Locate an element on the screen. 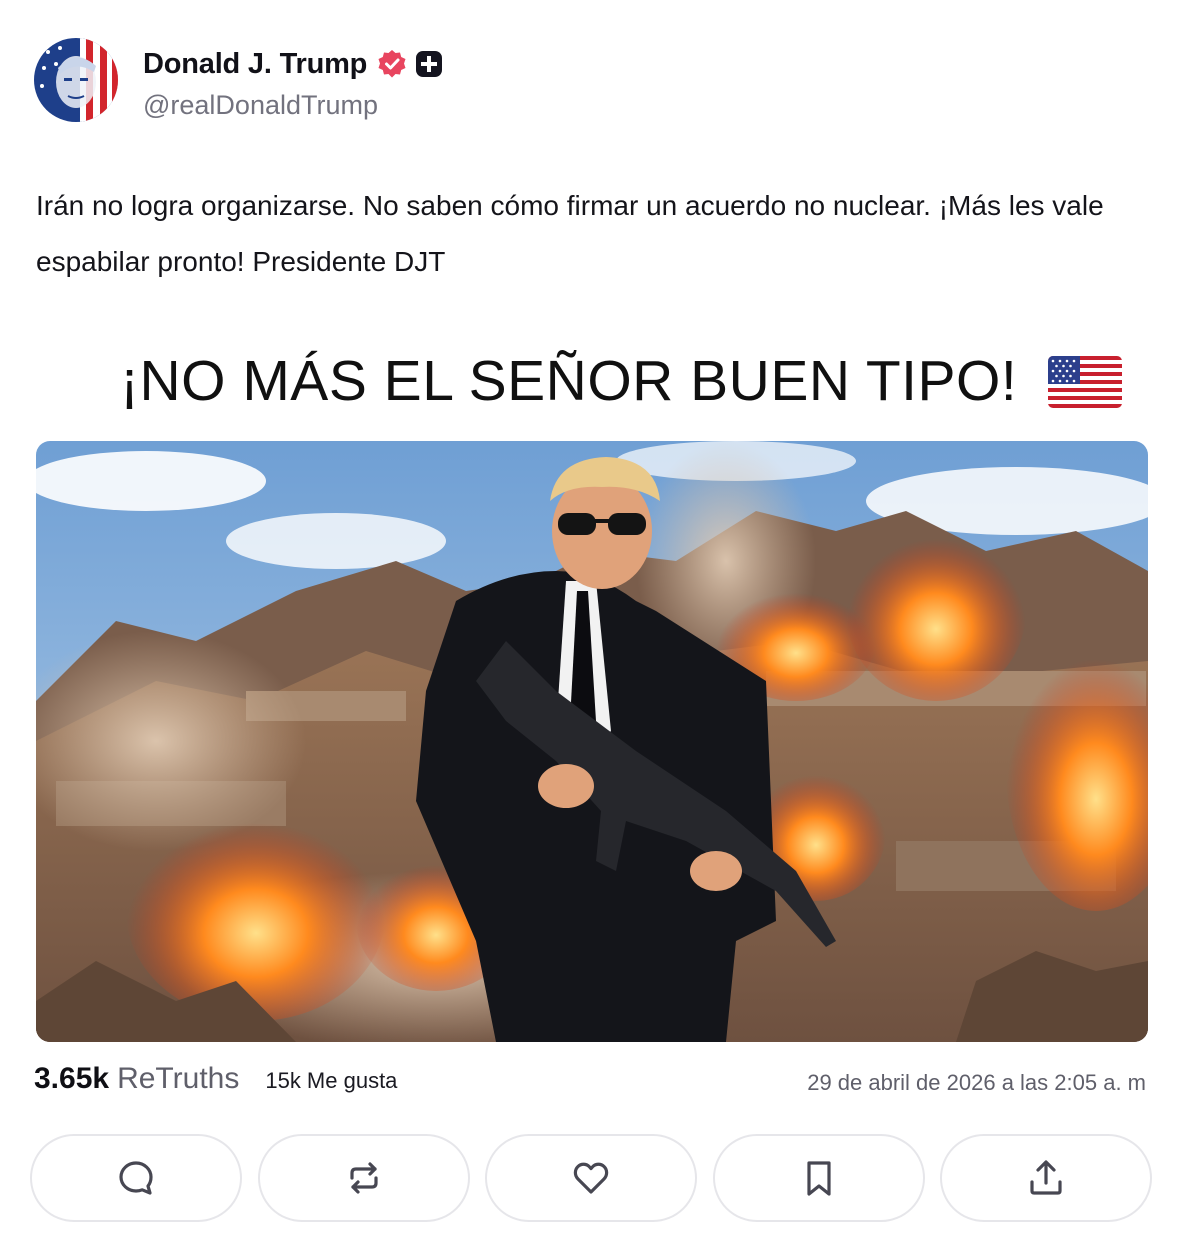  share-icon is located at coordinates (1046, 1177).